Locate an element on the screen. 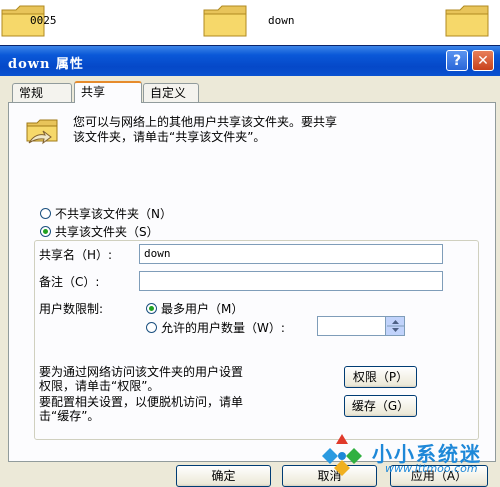  desktop-strip: 0025 down is located at coordinates (250, 22).